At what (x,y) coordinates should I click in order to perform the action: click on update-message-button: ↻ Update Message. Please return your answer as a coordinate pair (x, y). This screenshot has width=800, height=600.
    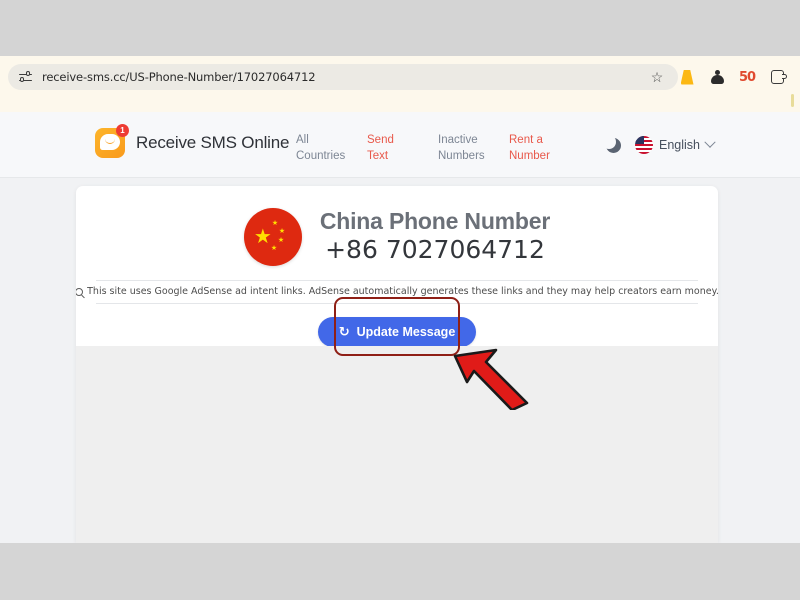
    Looking at the image, I should click on (397, 332).